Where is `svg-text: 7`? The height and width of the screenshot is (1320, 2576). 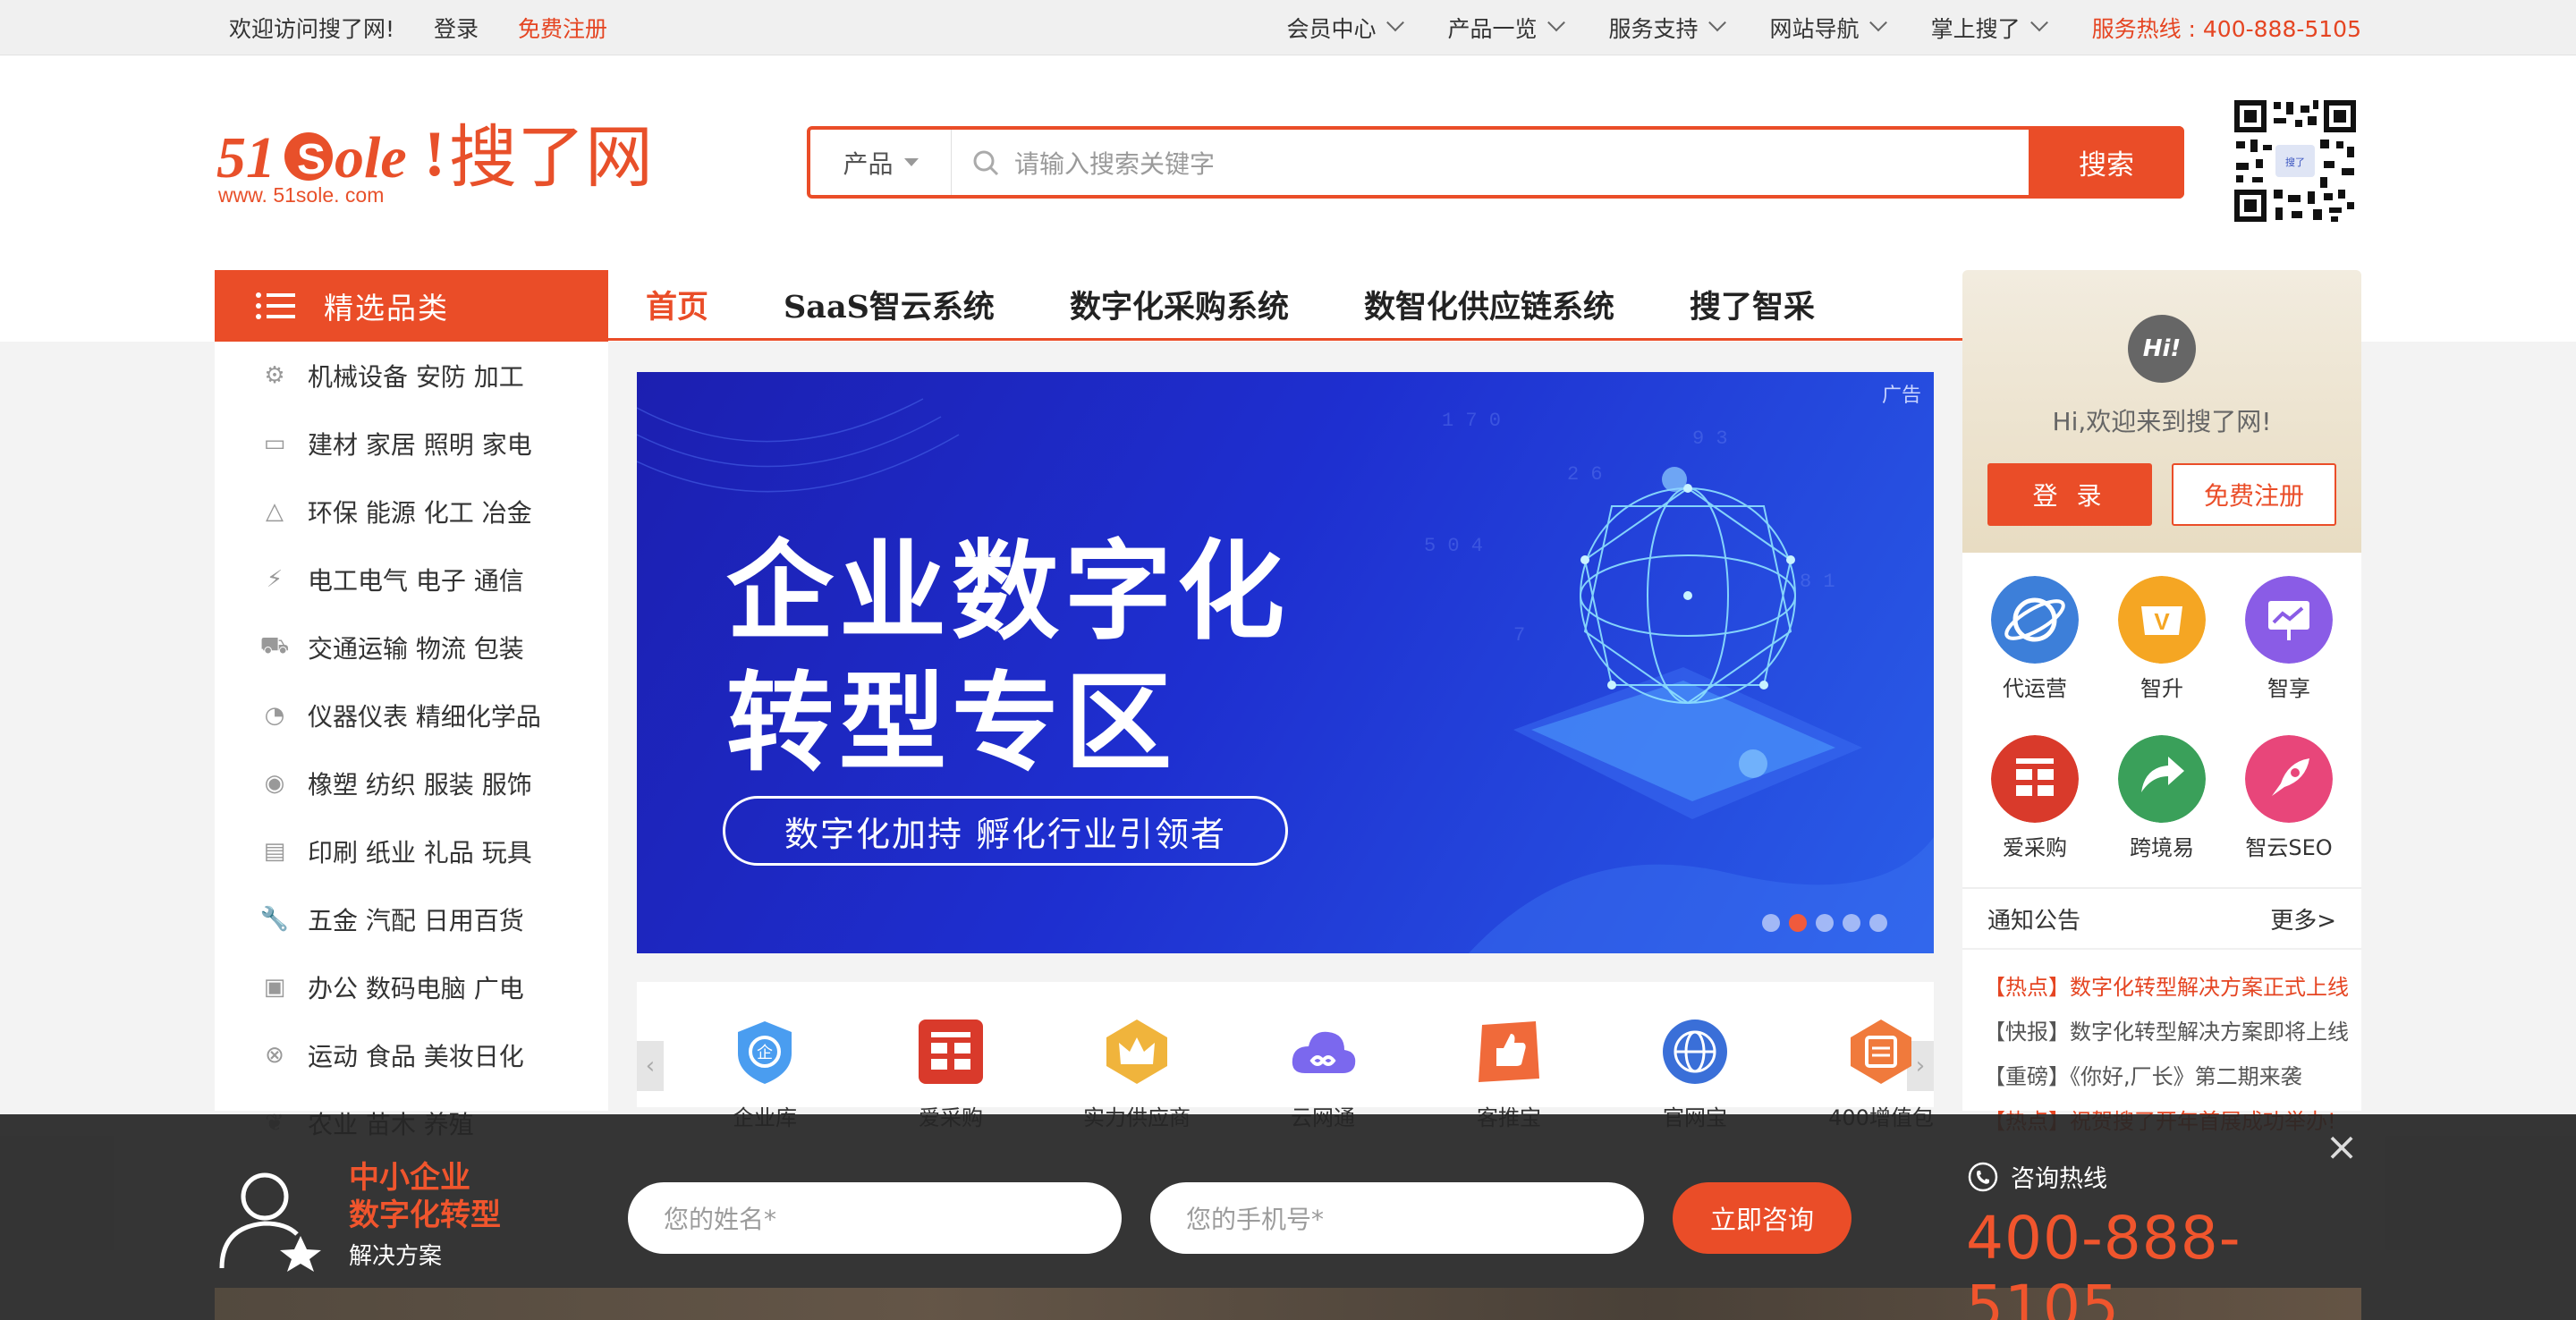
svg-text: 7 is located at coordinates (1519, 635).